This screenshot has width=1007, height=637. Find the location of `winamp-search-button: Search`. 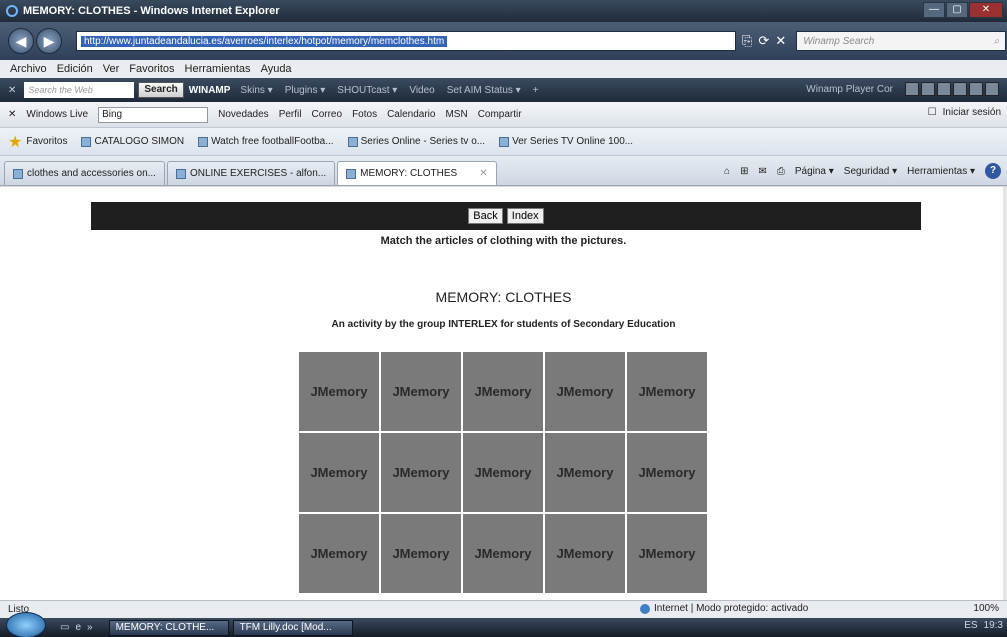

winamp-search-button: Search is located at coordinates (161, 90).